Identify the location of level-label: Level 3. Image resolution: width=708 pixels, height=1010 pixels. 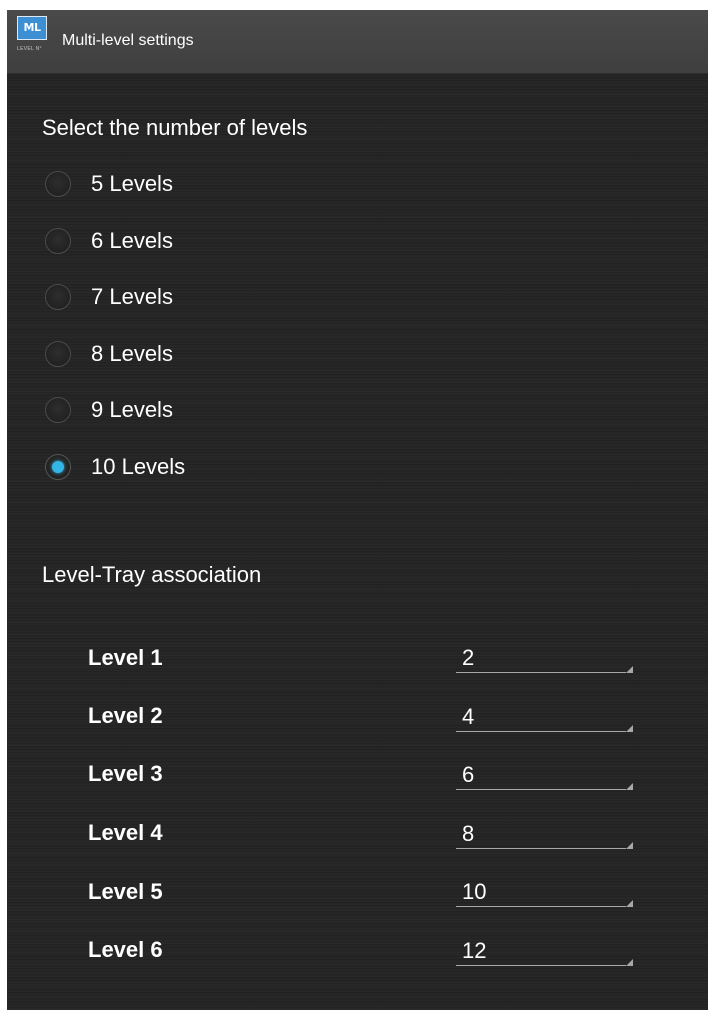
(125, 773).